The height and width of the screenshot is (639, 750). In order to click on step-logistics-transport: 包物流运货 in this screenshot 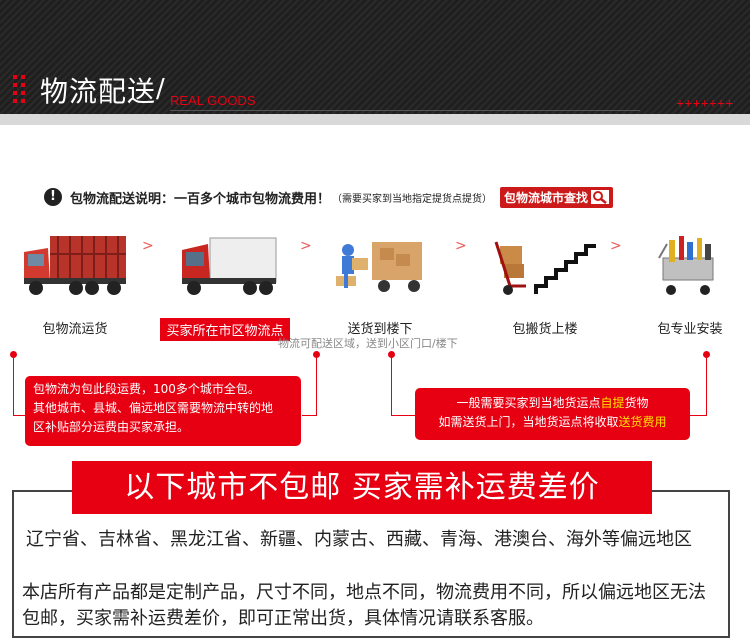, I will do `click(75, 282)`.